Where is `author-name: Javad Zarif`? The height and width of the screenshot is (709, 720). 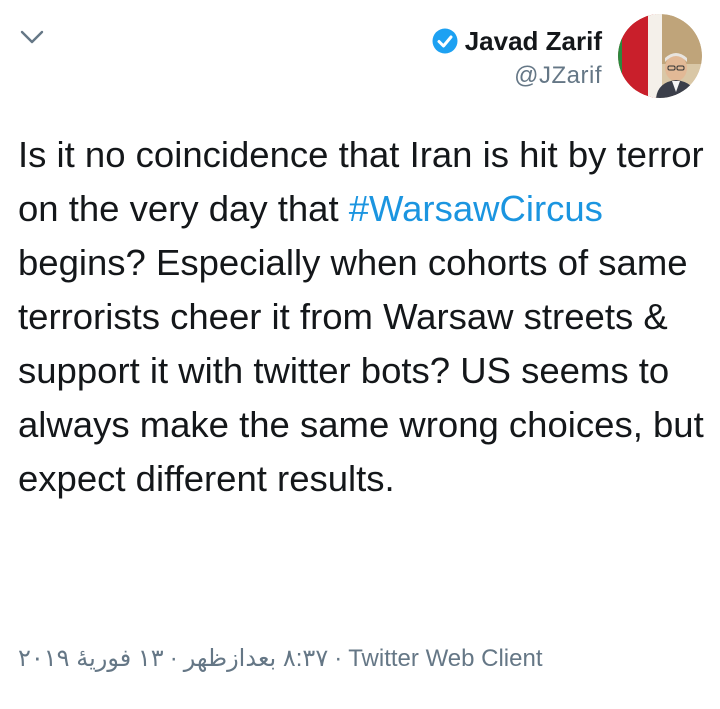 author-name: Javad Zarif is located at coordinates (533, 41).